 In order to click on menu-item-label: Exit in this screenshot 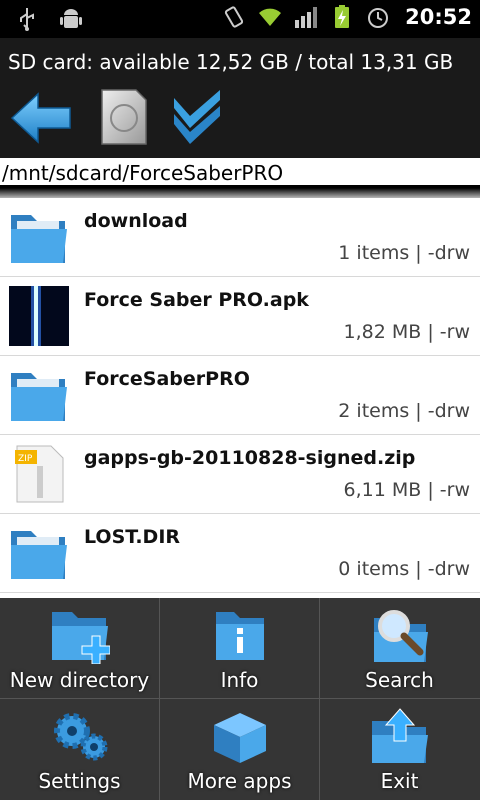, I will do `click(399, 781)`.